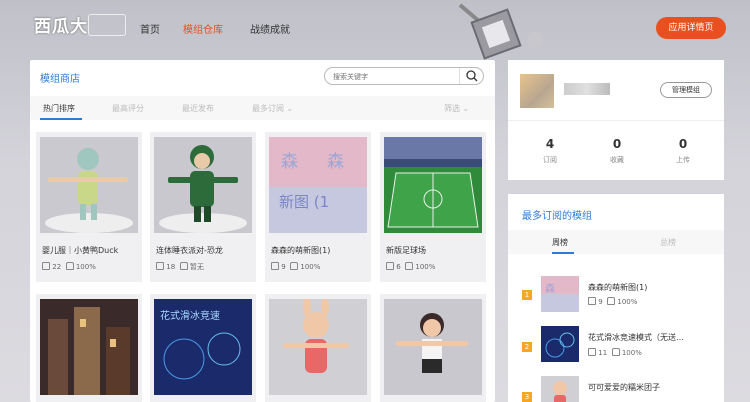 This screenshot has height=402, width=750. Describe the element at coordinates (683, 144) in the screenshot. I see `stat-uploads-value: 0` at that location.